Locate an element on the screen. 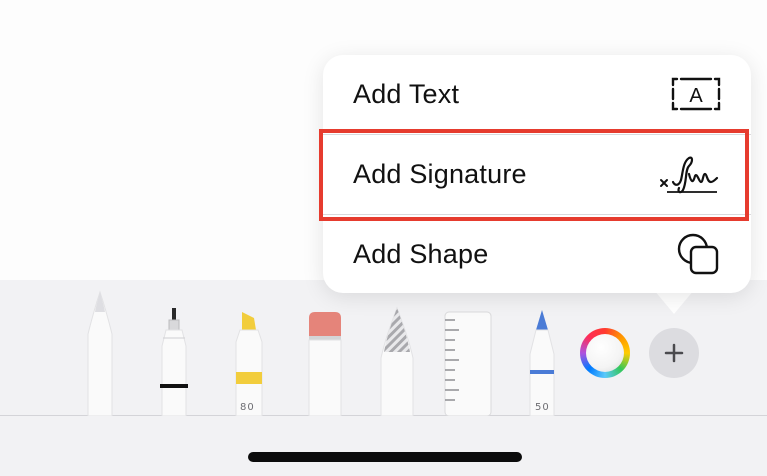  lasso-icon is located at coordinates (397, 361).